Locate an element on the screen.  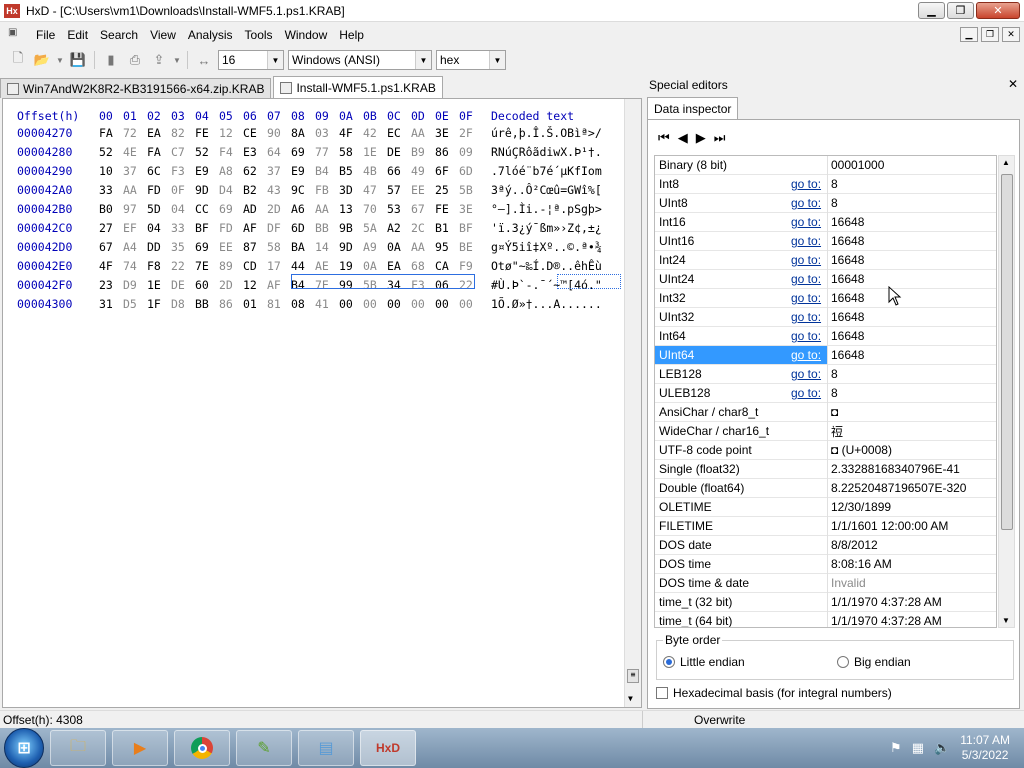
hex-byte: 86 is located at coordinates (447, 152).